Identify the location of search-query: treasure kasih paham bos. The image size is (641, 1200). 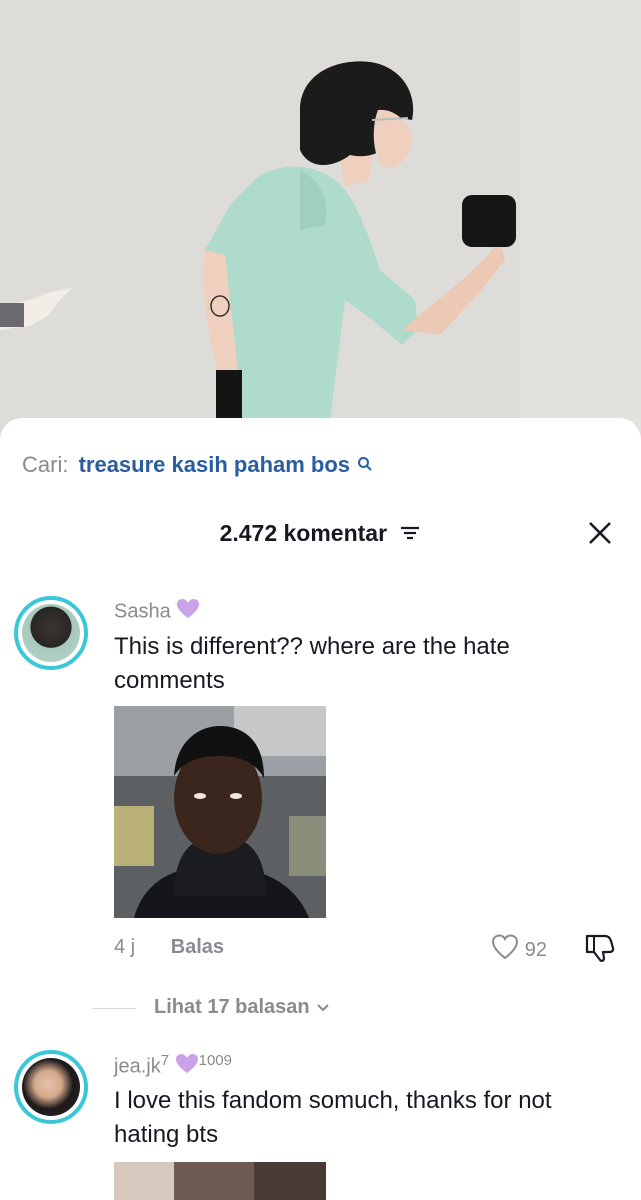
(214, 464).